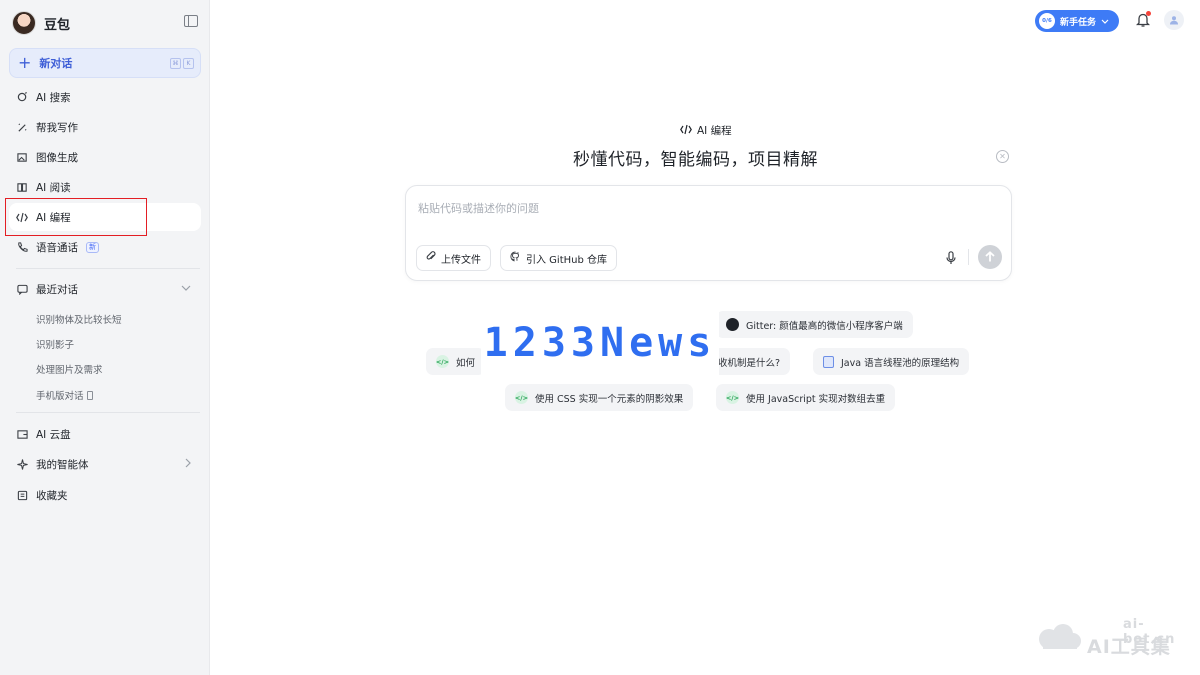 This screenshot has height=675, width=1200. Describe the element at coordinates (900, 363) in the screenshot. I see `suggestion-label: Java 语言线程池的原理结构` at that location.